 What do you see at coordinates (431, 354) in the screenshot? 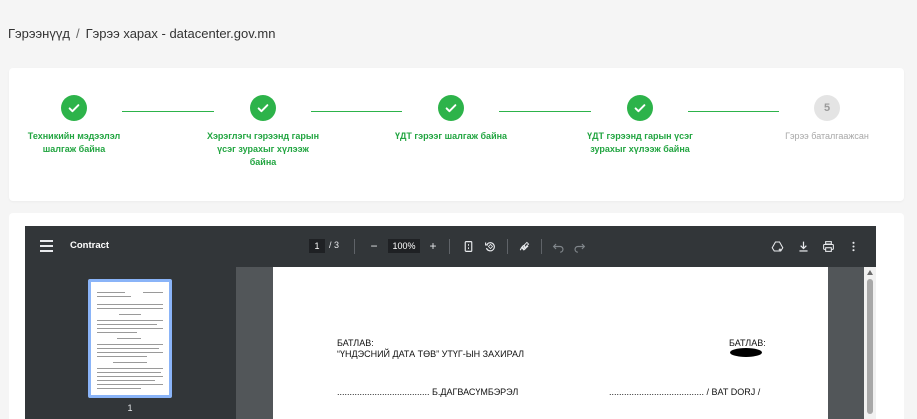
I see `left-org-title: “ҮНДЭСНИЙ ДАТА ТӨВ” УТҮГ-ЫН ЗАХИРАЛ` at bounding box center [431, 354].